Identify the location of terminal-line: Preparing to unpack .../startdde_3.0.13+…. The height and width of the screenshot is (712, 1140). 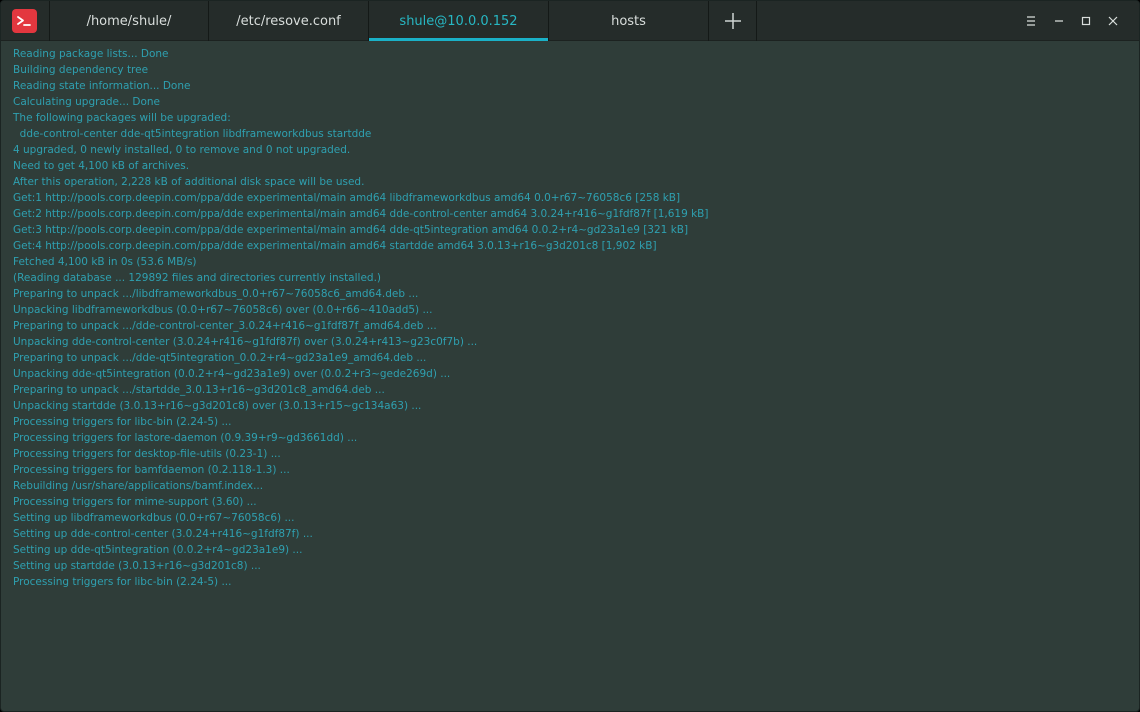
(199, 390).